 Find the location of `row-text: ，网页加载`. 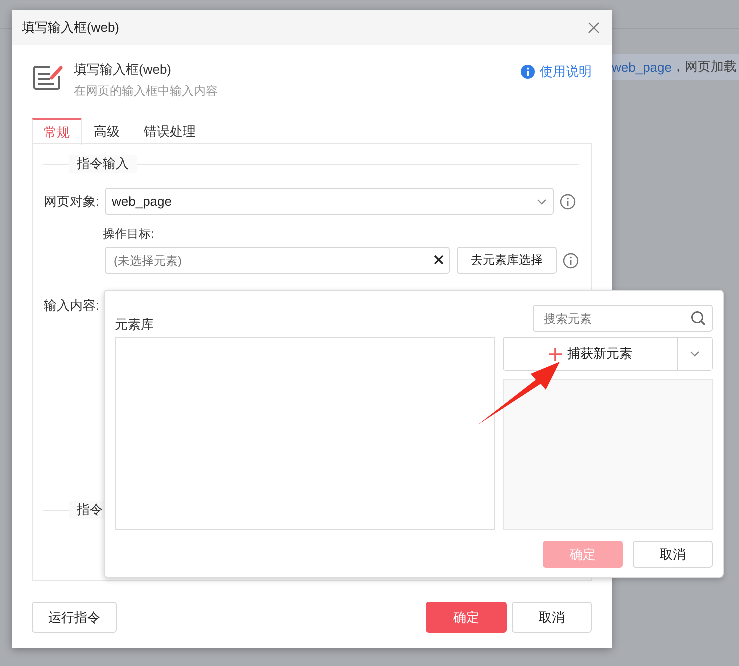

row-text: ，网页加载 is located at coordinates (704, 67).